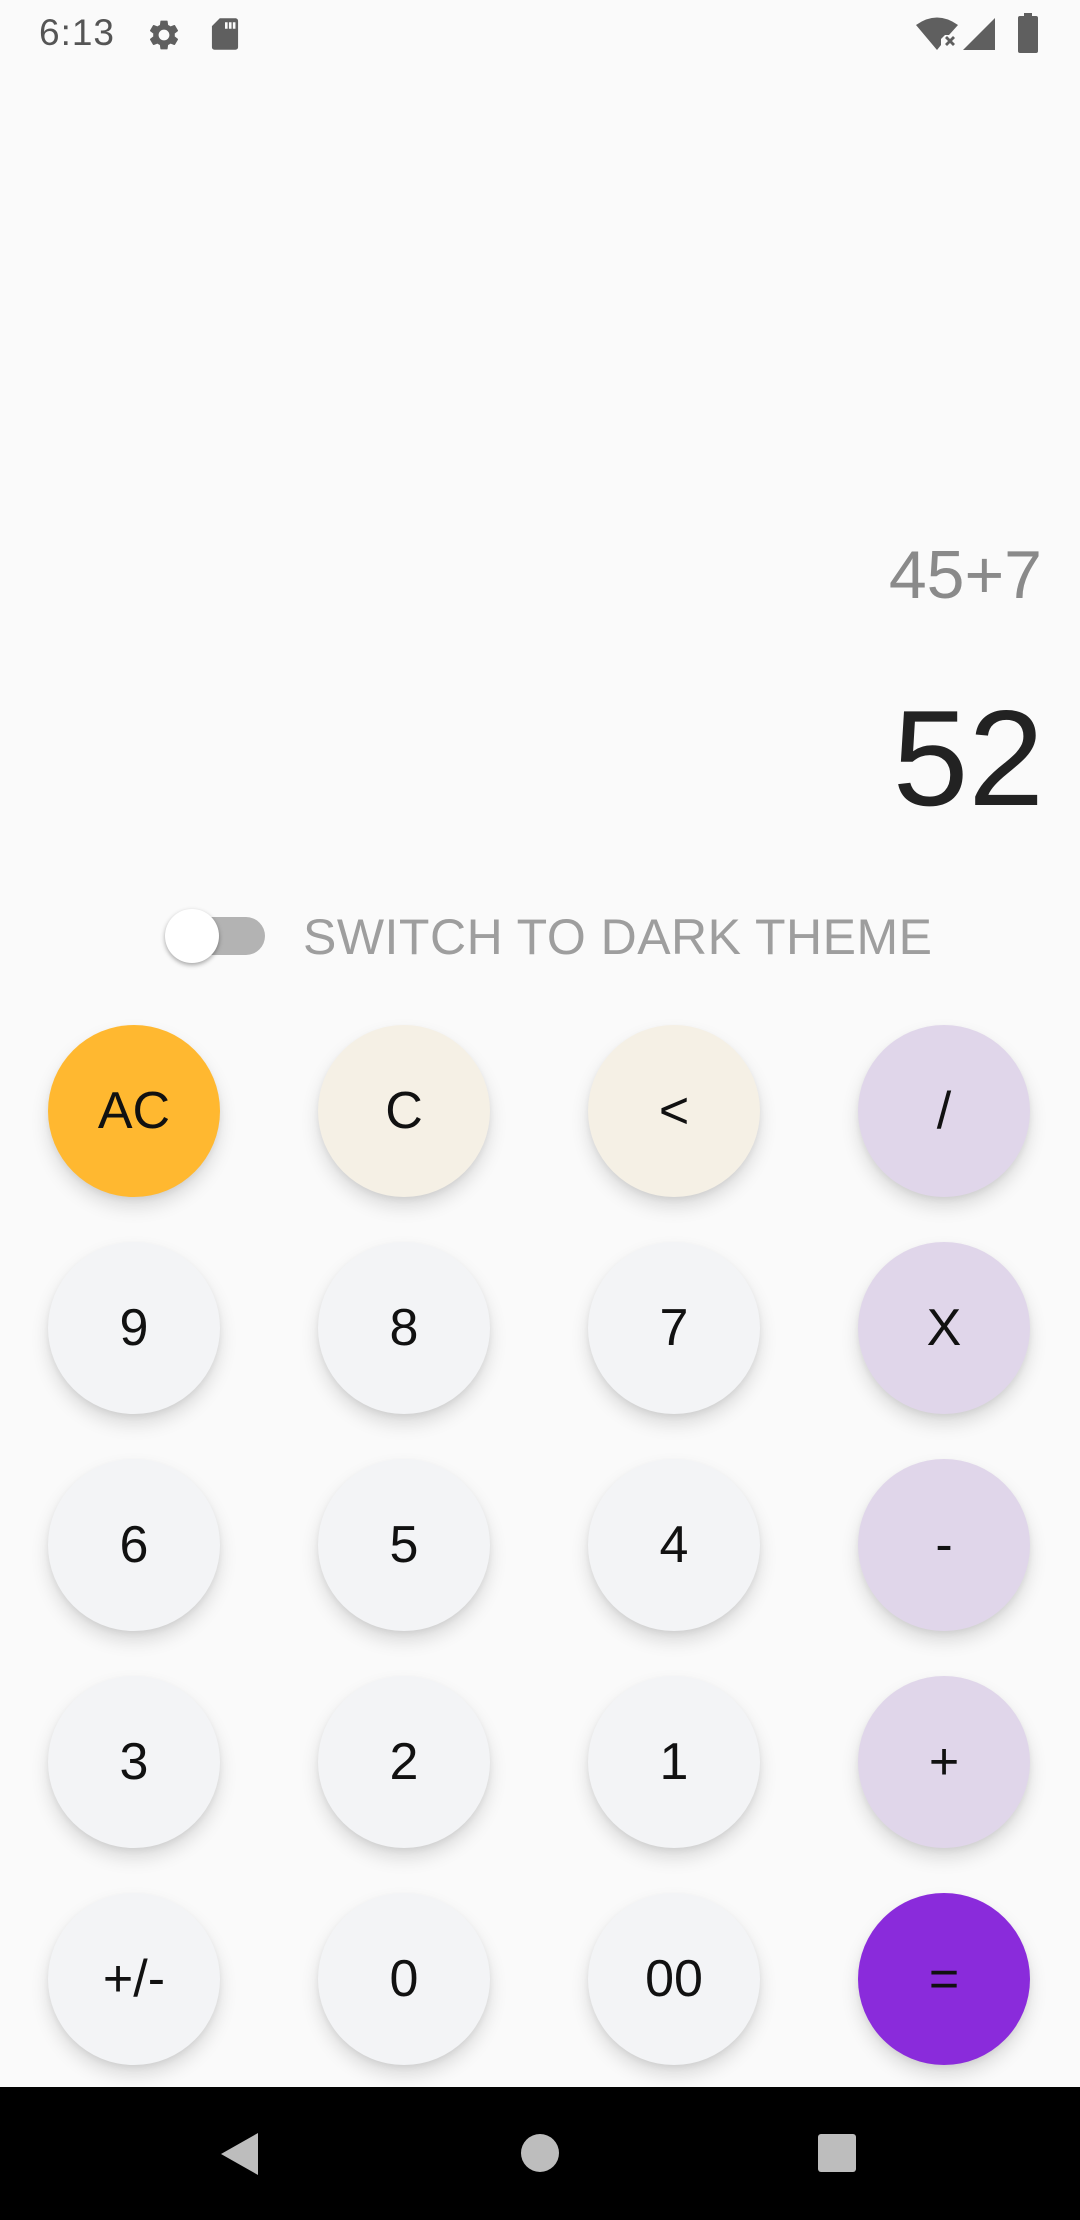 This screenshot has height=2220, width=1080. I want to click on negate-button: +/-, so click(134, 1979).